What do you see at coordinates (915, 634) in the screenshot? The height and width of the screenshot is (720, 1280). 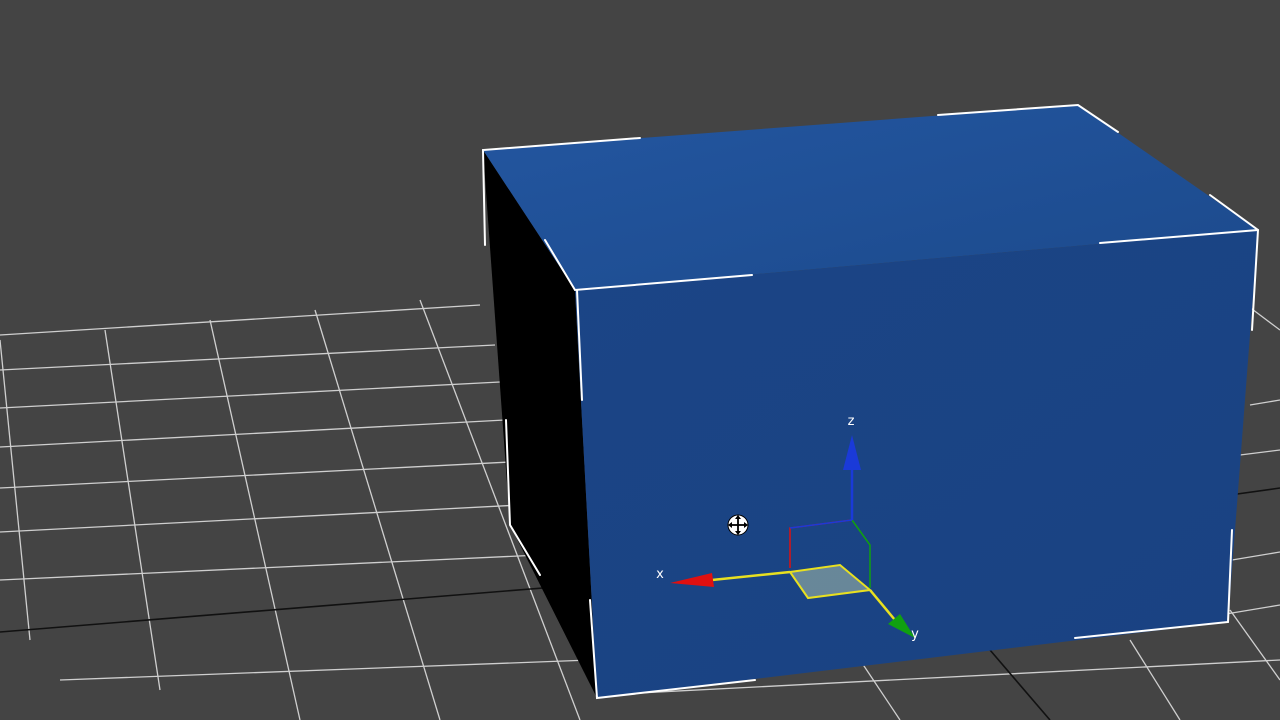 I see `y-axis-label: y` at bounding box center [915, 634].